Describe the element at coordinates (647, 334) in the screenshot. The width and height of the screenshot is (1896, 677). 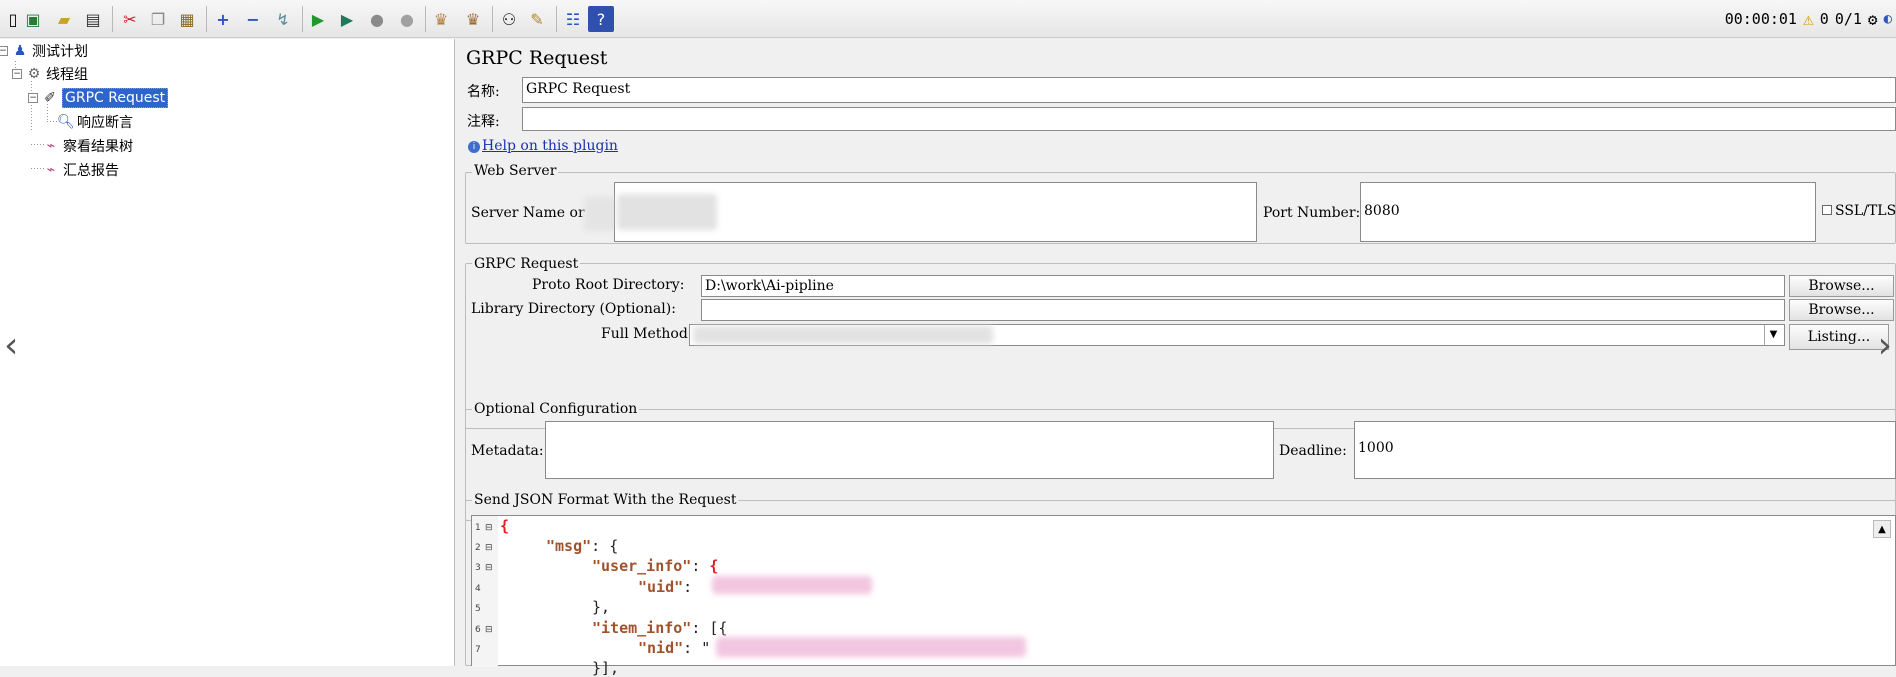
I see `full-method-label: Full Method:` at that location.